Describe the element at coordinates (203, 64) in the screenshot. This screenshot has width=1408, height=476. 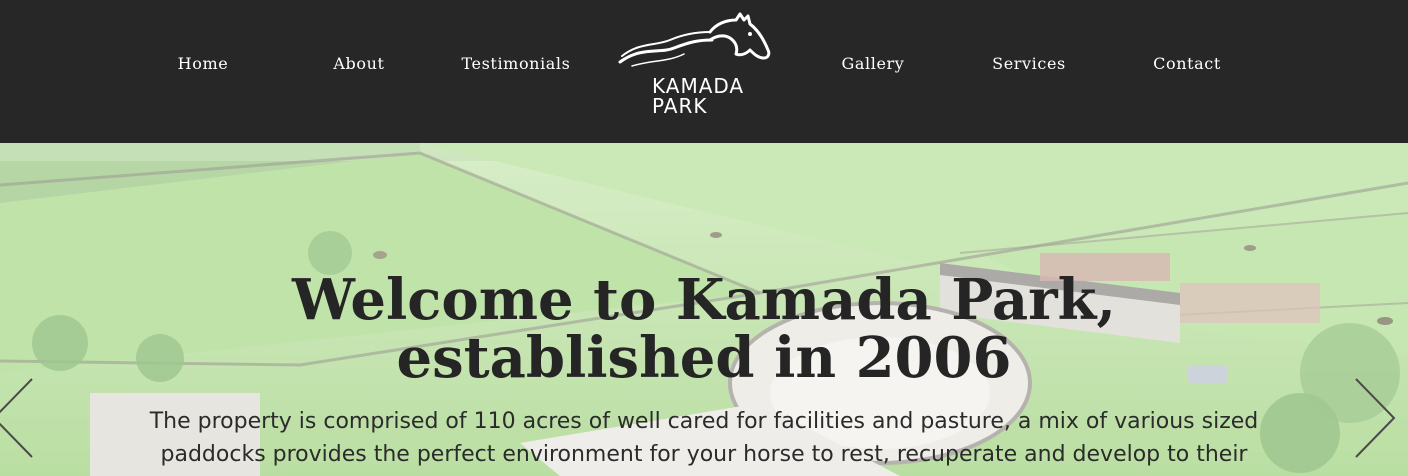
I see `nav-home-link: Home` at that location.